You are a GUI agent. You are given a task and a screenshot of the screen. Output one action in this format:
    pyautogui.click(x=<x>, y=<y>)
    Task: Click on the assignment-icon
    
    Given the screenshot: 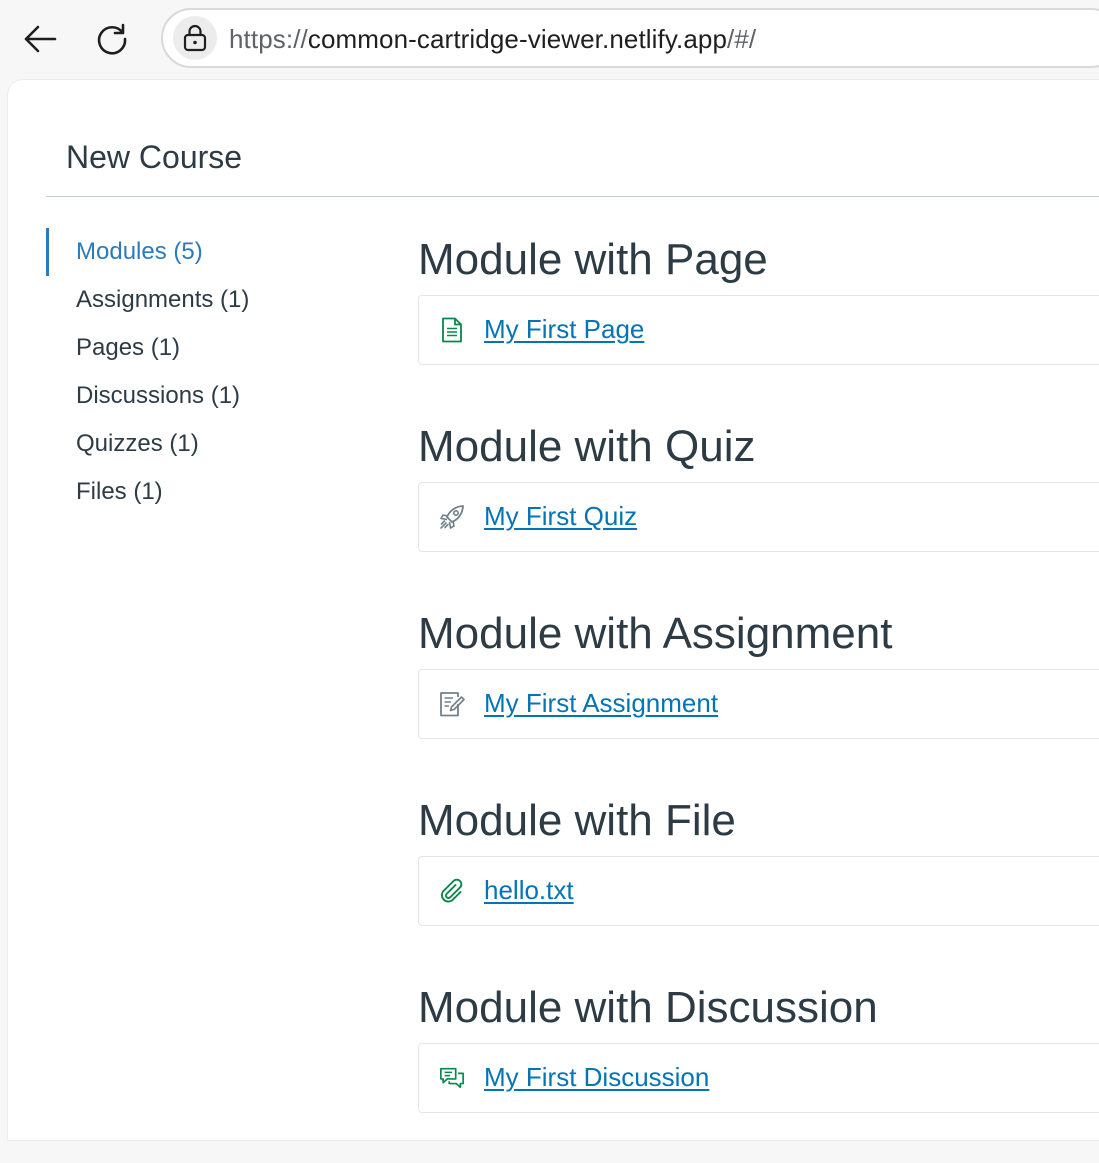 What is the action you would take?
    pyautogui.click(x=452, y=704)
    